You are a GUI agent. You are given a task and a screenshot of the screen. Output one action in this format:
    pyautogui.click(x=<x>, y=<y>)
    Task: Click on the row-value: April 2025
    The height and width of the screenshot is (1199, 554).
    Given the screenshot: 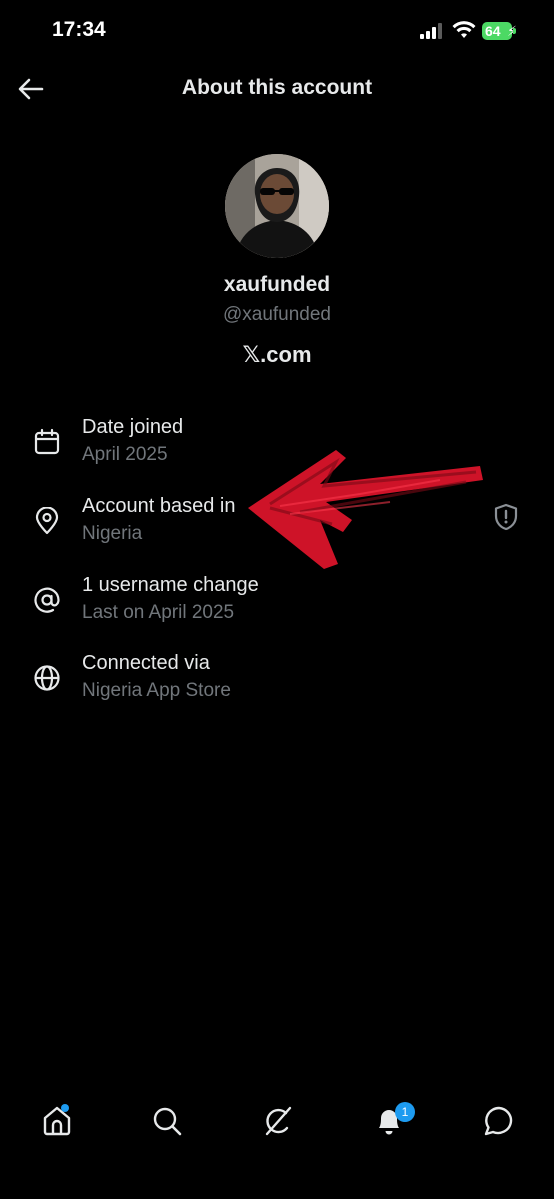 What is the action you would take?
    pyautogui.click(x=125, y=454)
    